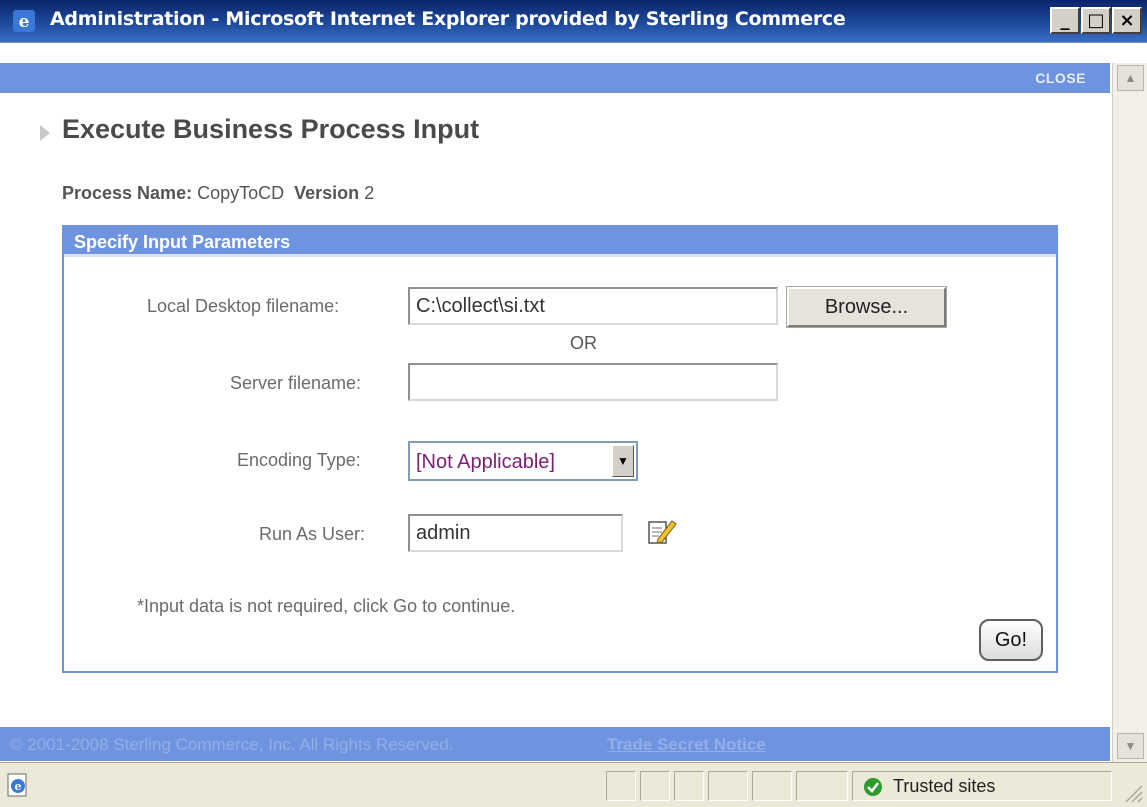 This screenshot has width=1147, height=807. I want to click on ie-icon: e, so click(24, 21).